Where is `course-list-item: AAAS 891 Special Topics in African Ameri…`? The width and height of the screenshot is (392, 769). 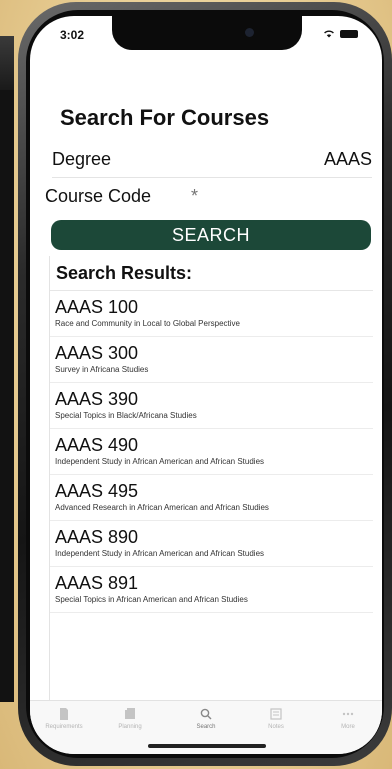 course-list-item: AAAS 891 Special Topics in African Ameri… is located at coordinates (211, 590).